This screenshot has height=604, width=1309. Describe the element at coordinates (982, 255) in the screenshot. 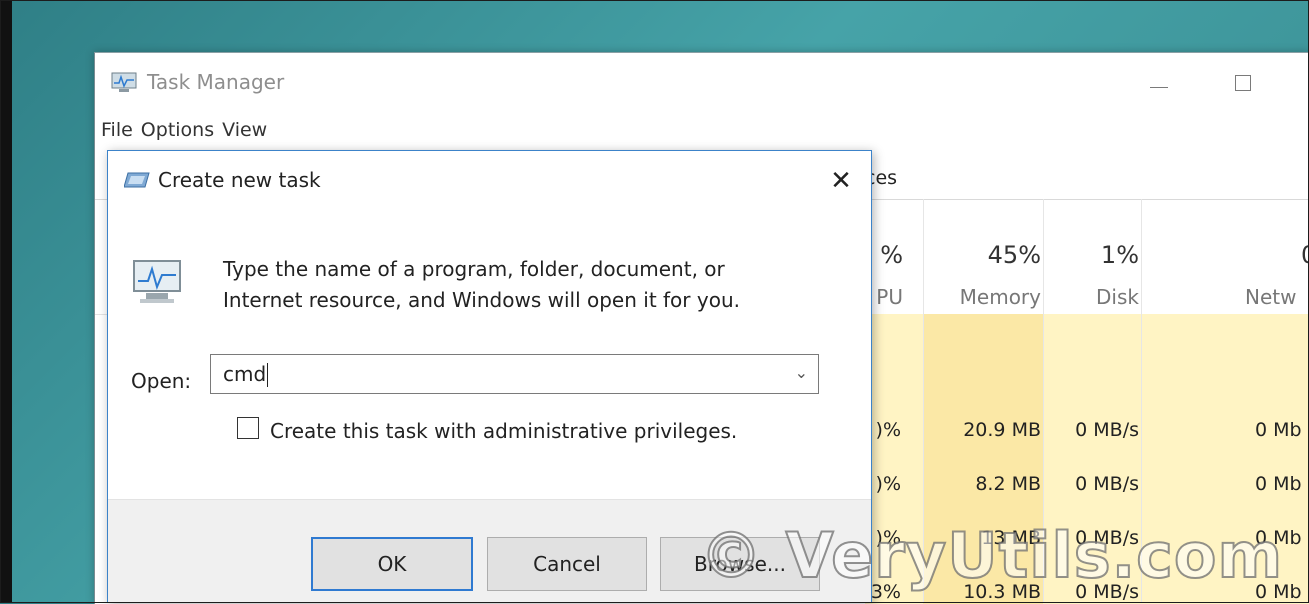

I see `memory-header-pct: 45%` at that location.